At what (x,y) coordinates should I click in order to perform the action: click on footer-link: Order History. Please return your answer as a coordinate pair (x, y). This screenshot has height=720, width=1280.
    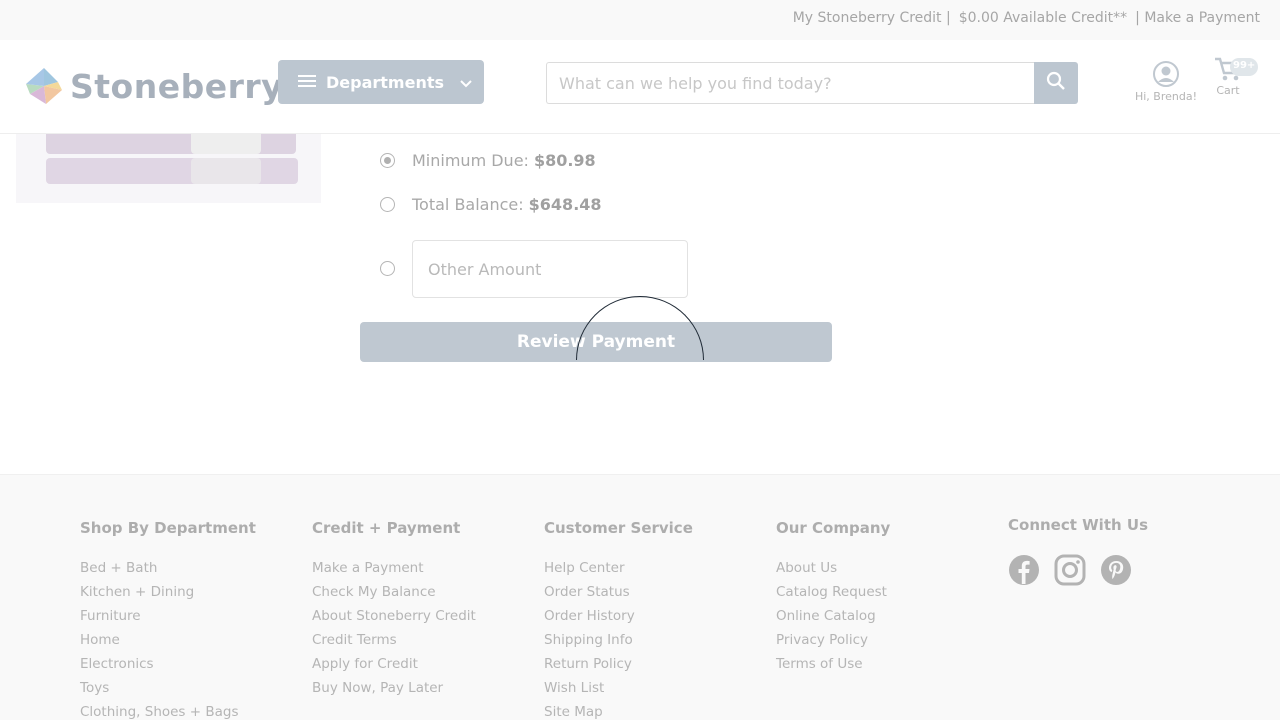
    Looking at the image, I should click on (618, 619).